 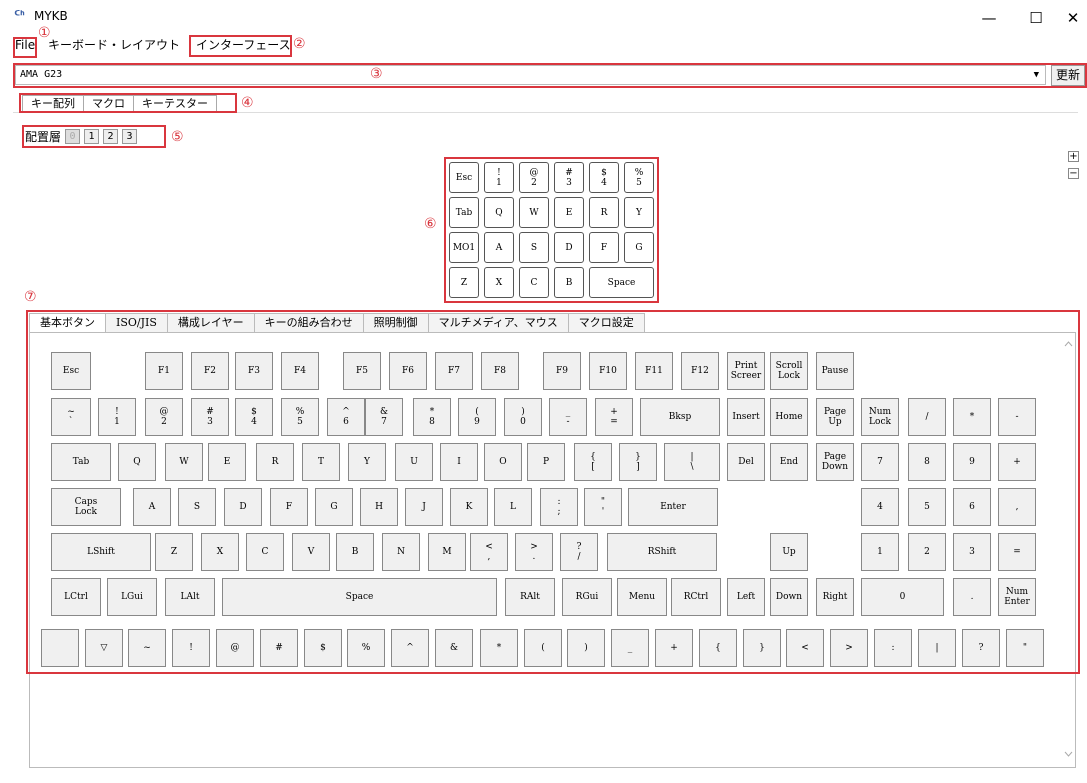 I want to click on maximize-button: ☐, so click(x=1036, y=18).